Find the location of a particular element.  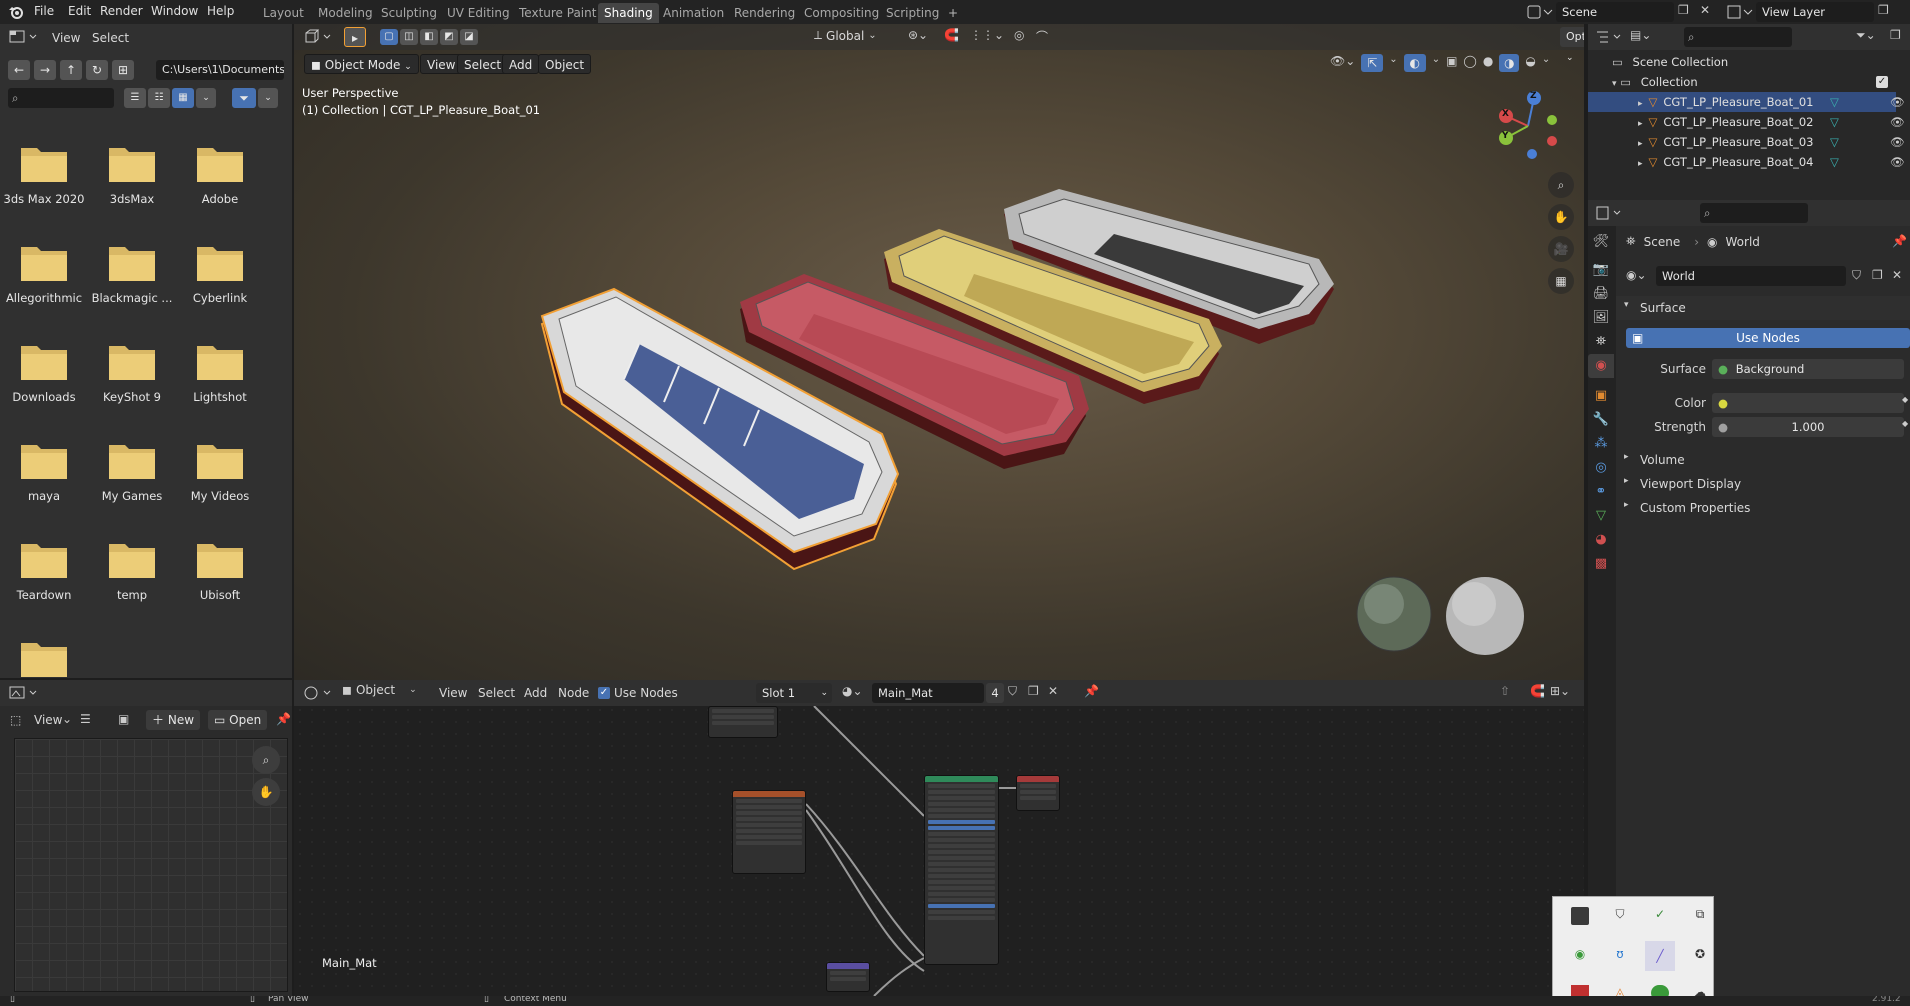

world-unlink-icon: ✕ is located at coordinates (1897, 275).